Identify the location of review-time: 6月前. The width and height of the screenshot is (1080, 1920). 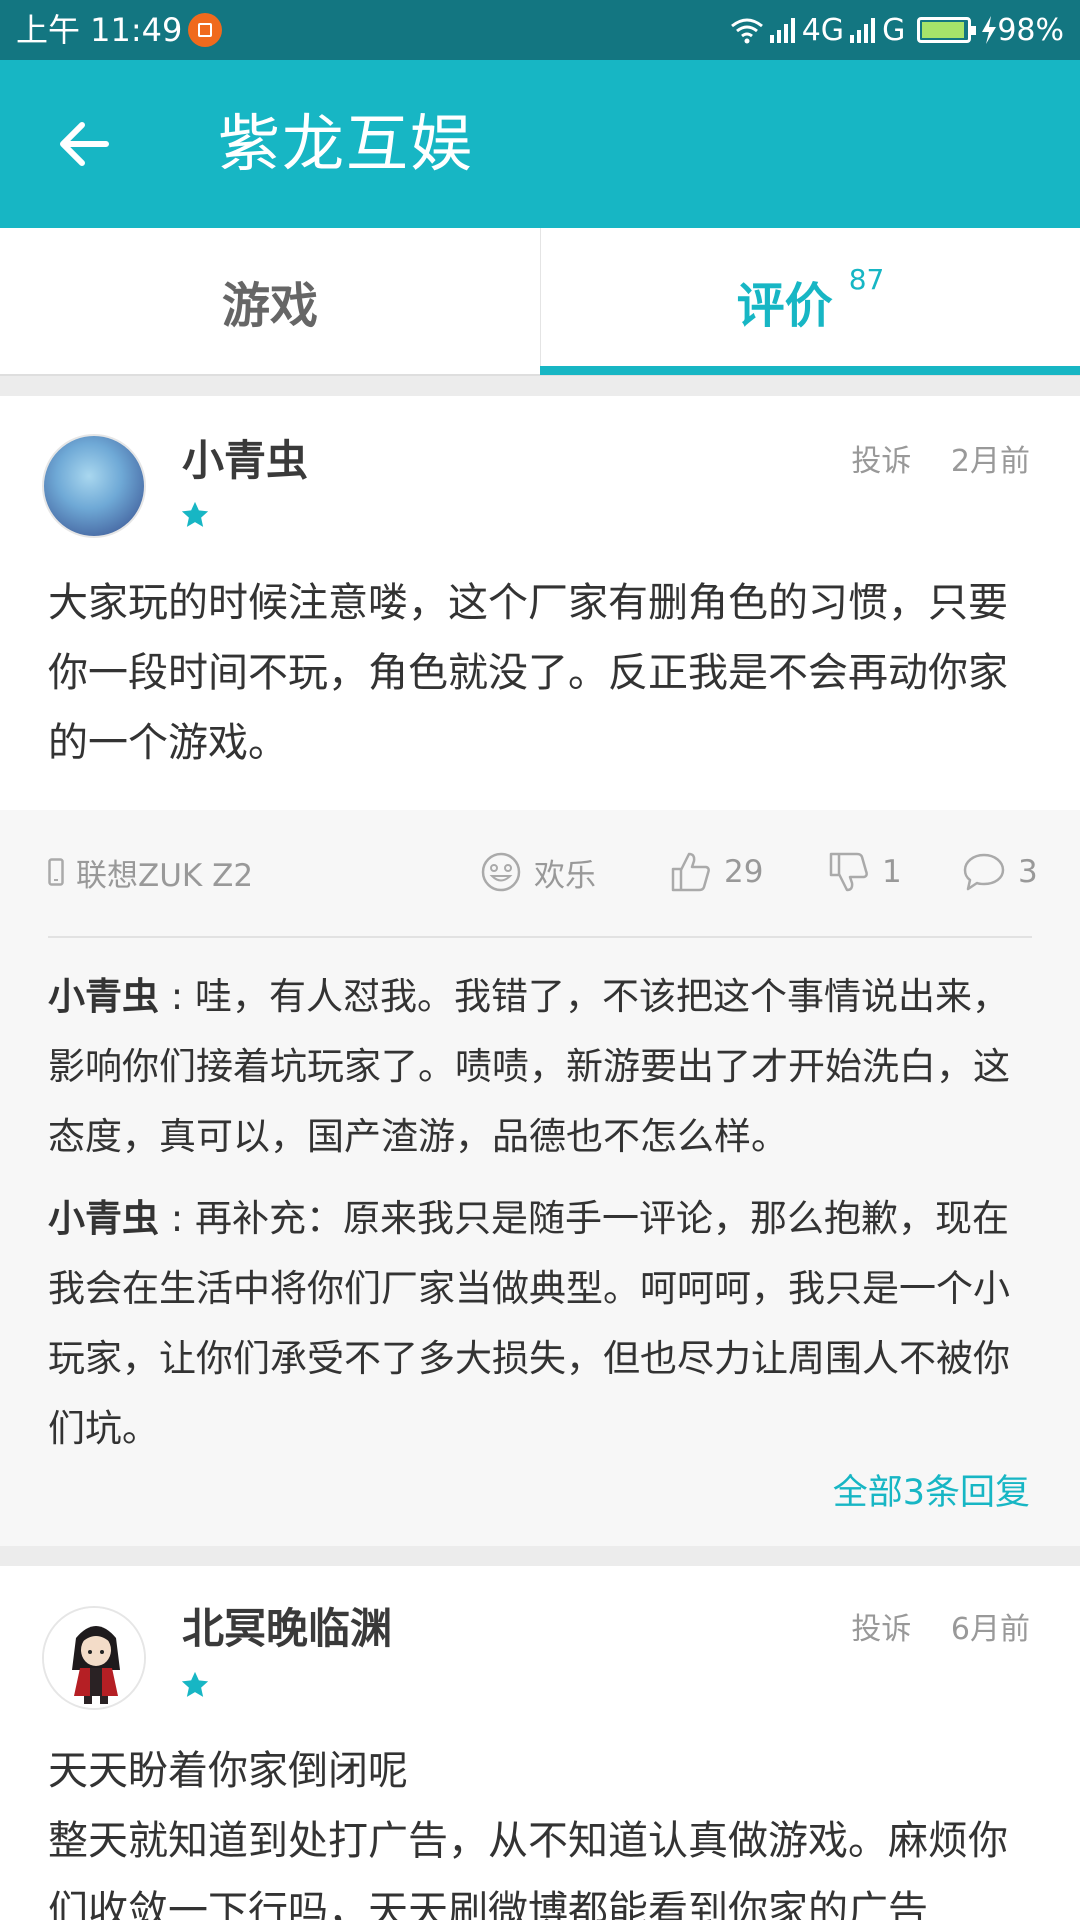
(990, 1629).